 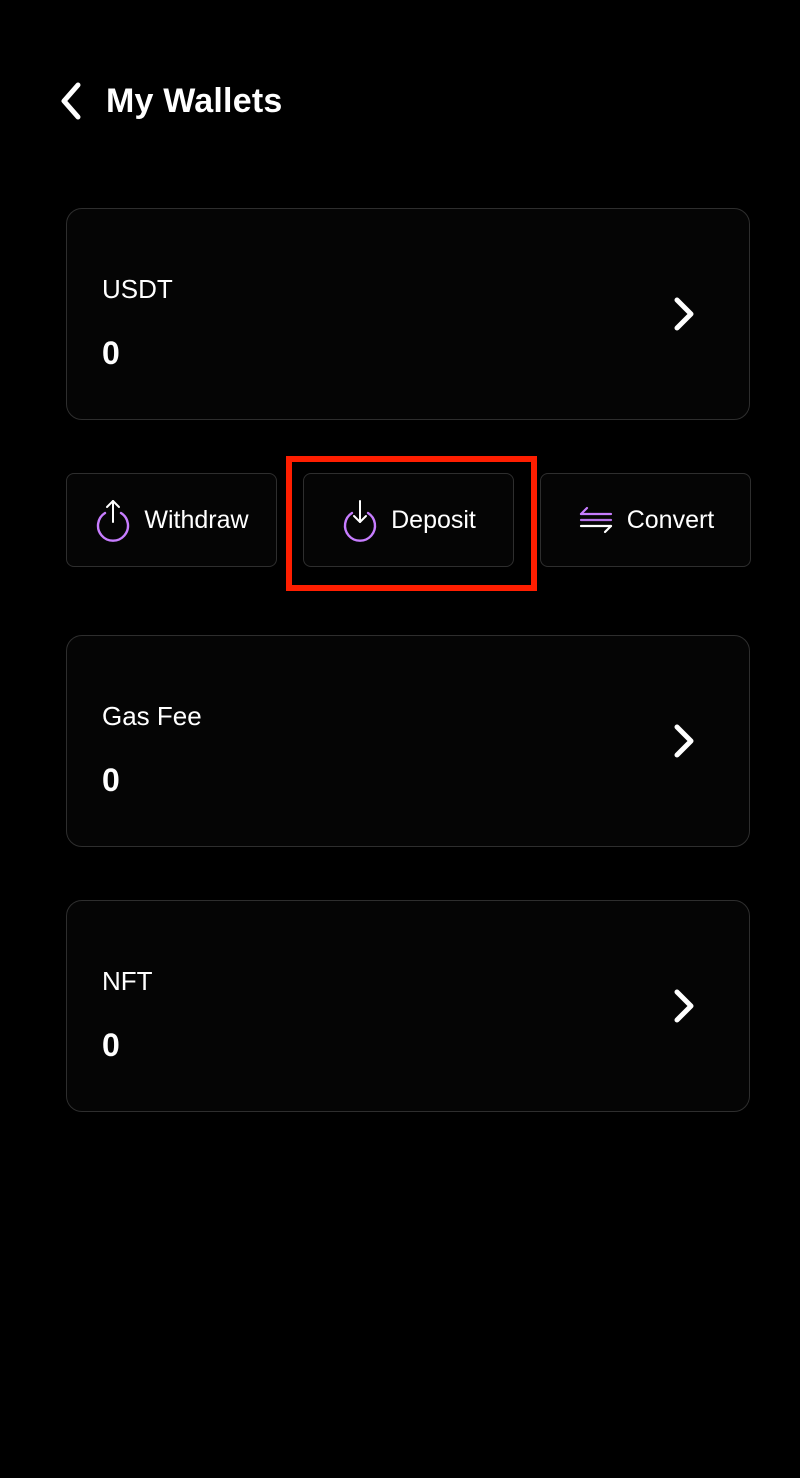 I want to click on withdraw-button: Withdraw, so click(x=171, y=520).